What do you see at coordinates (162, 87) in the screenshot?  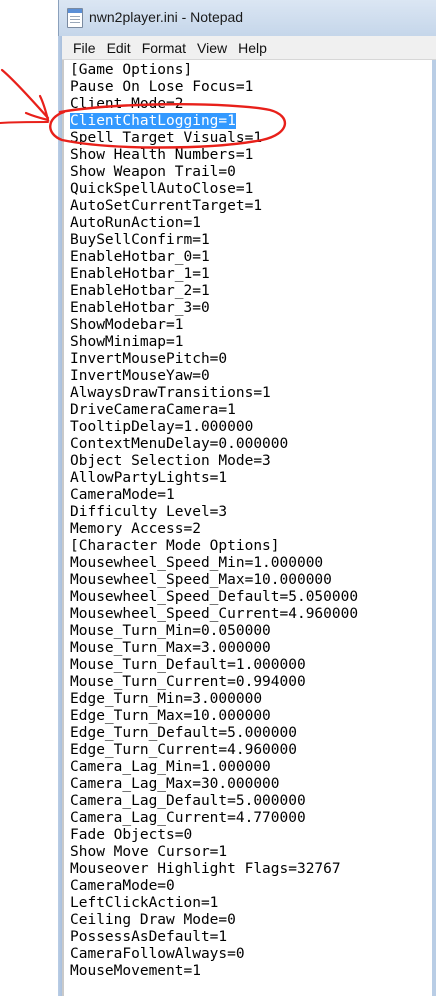 I see `text-line: Pause On Lose Focus=1` at bounding box center [162, 87].